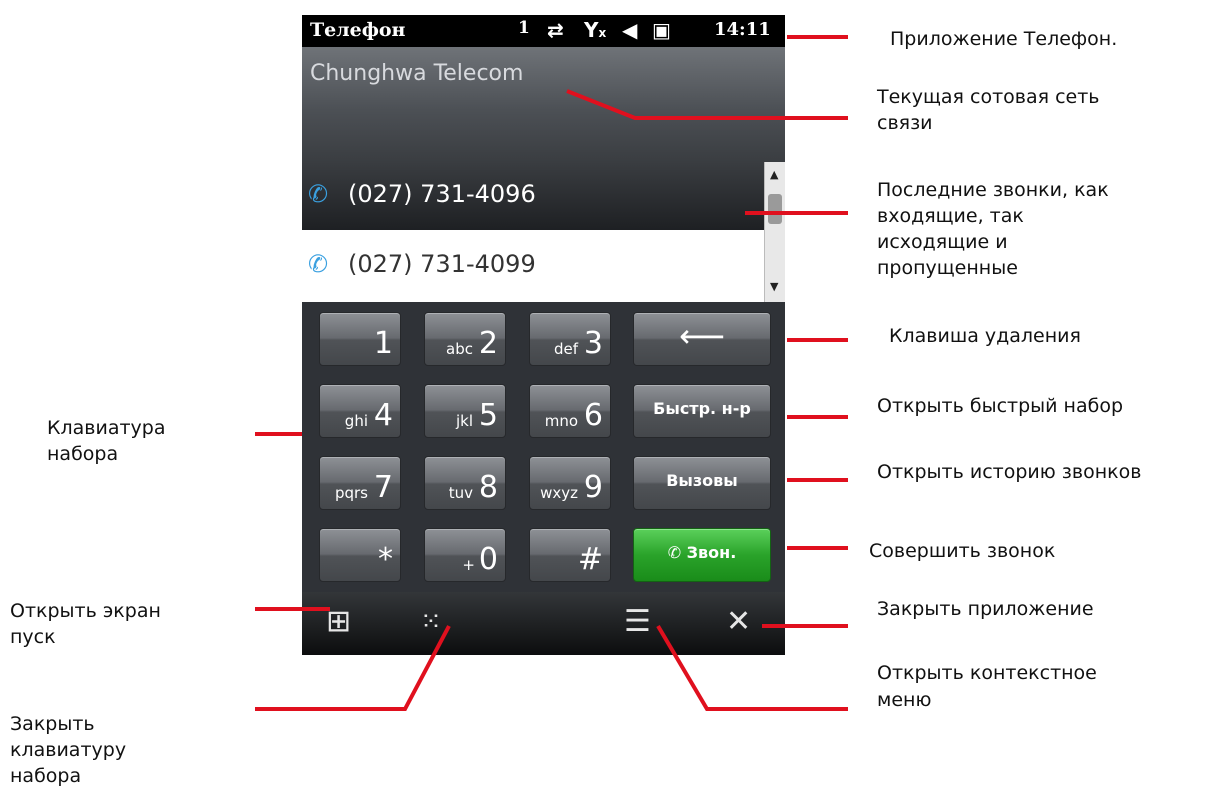 Image resolution: width=1206 pixels, height=791 pixels. I want to click on scroll-up-icon: ▲, so click(774, 174).